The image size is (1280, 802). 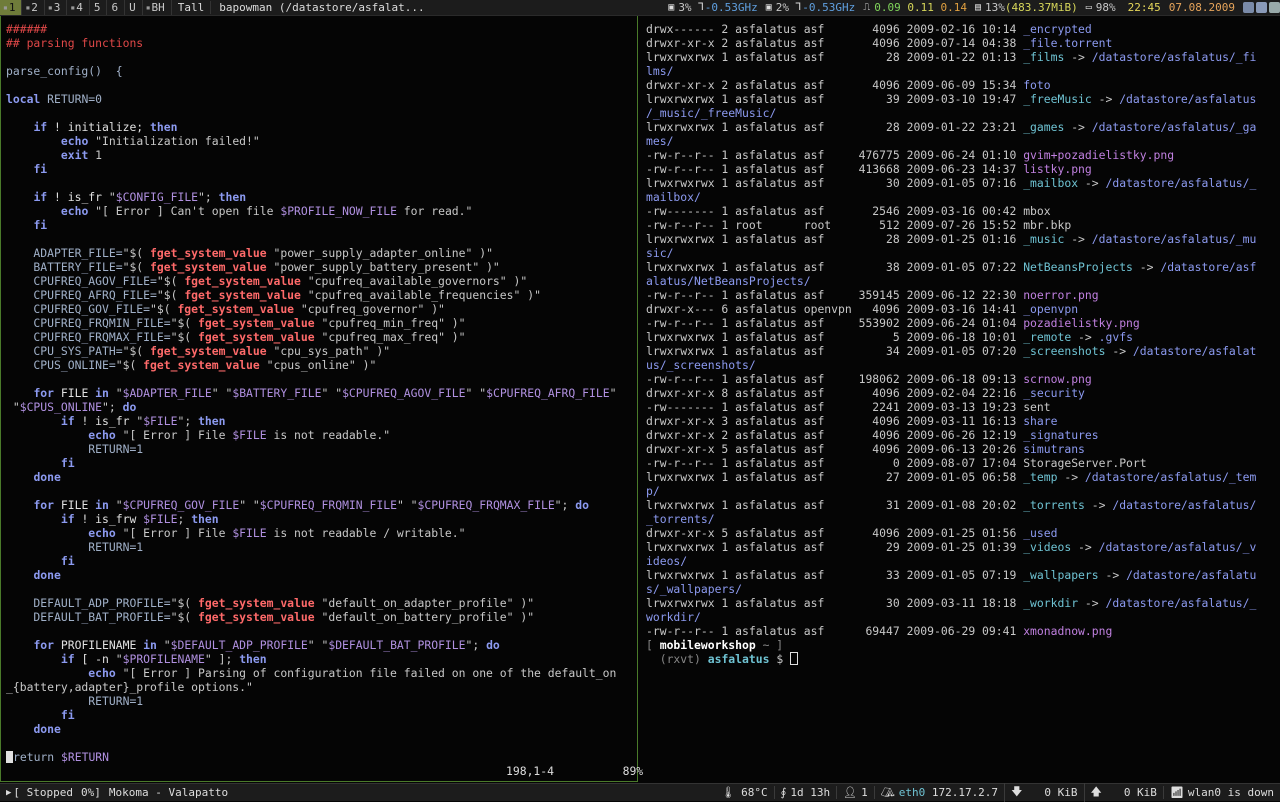 What do you see at coordinates (1144, 7) in the screenshot?
I see `clock-time: 22:45` at bounding box center [1144, 7].